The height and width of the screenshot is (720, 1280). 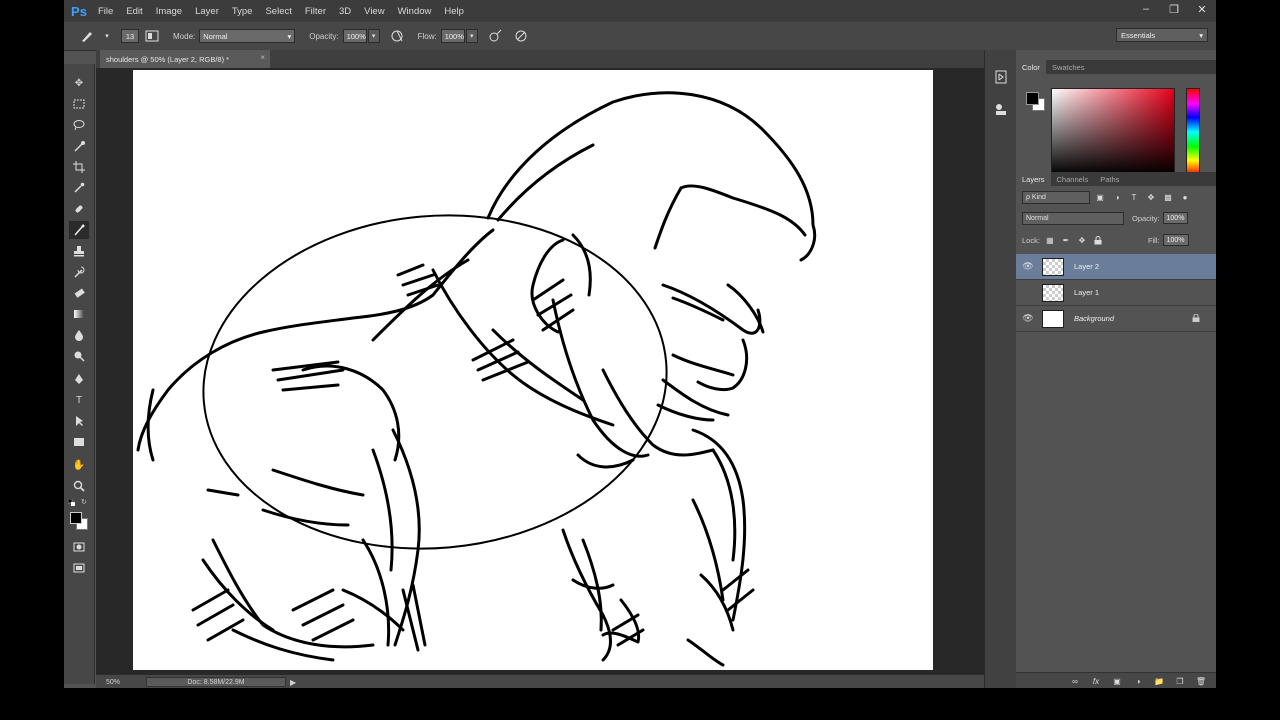 I want to click on menu-help: Help, so click(x=454, y=11).